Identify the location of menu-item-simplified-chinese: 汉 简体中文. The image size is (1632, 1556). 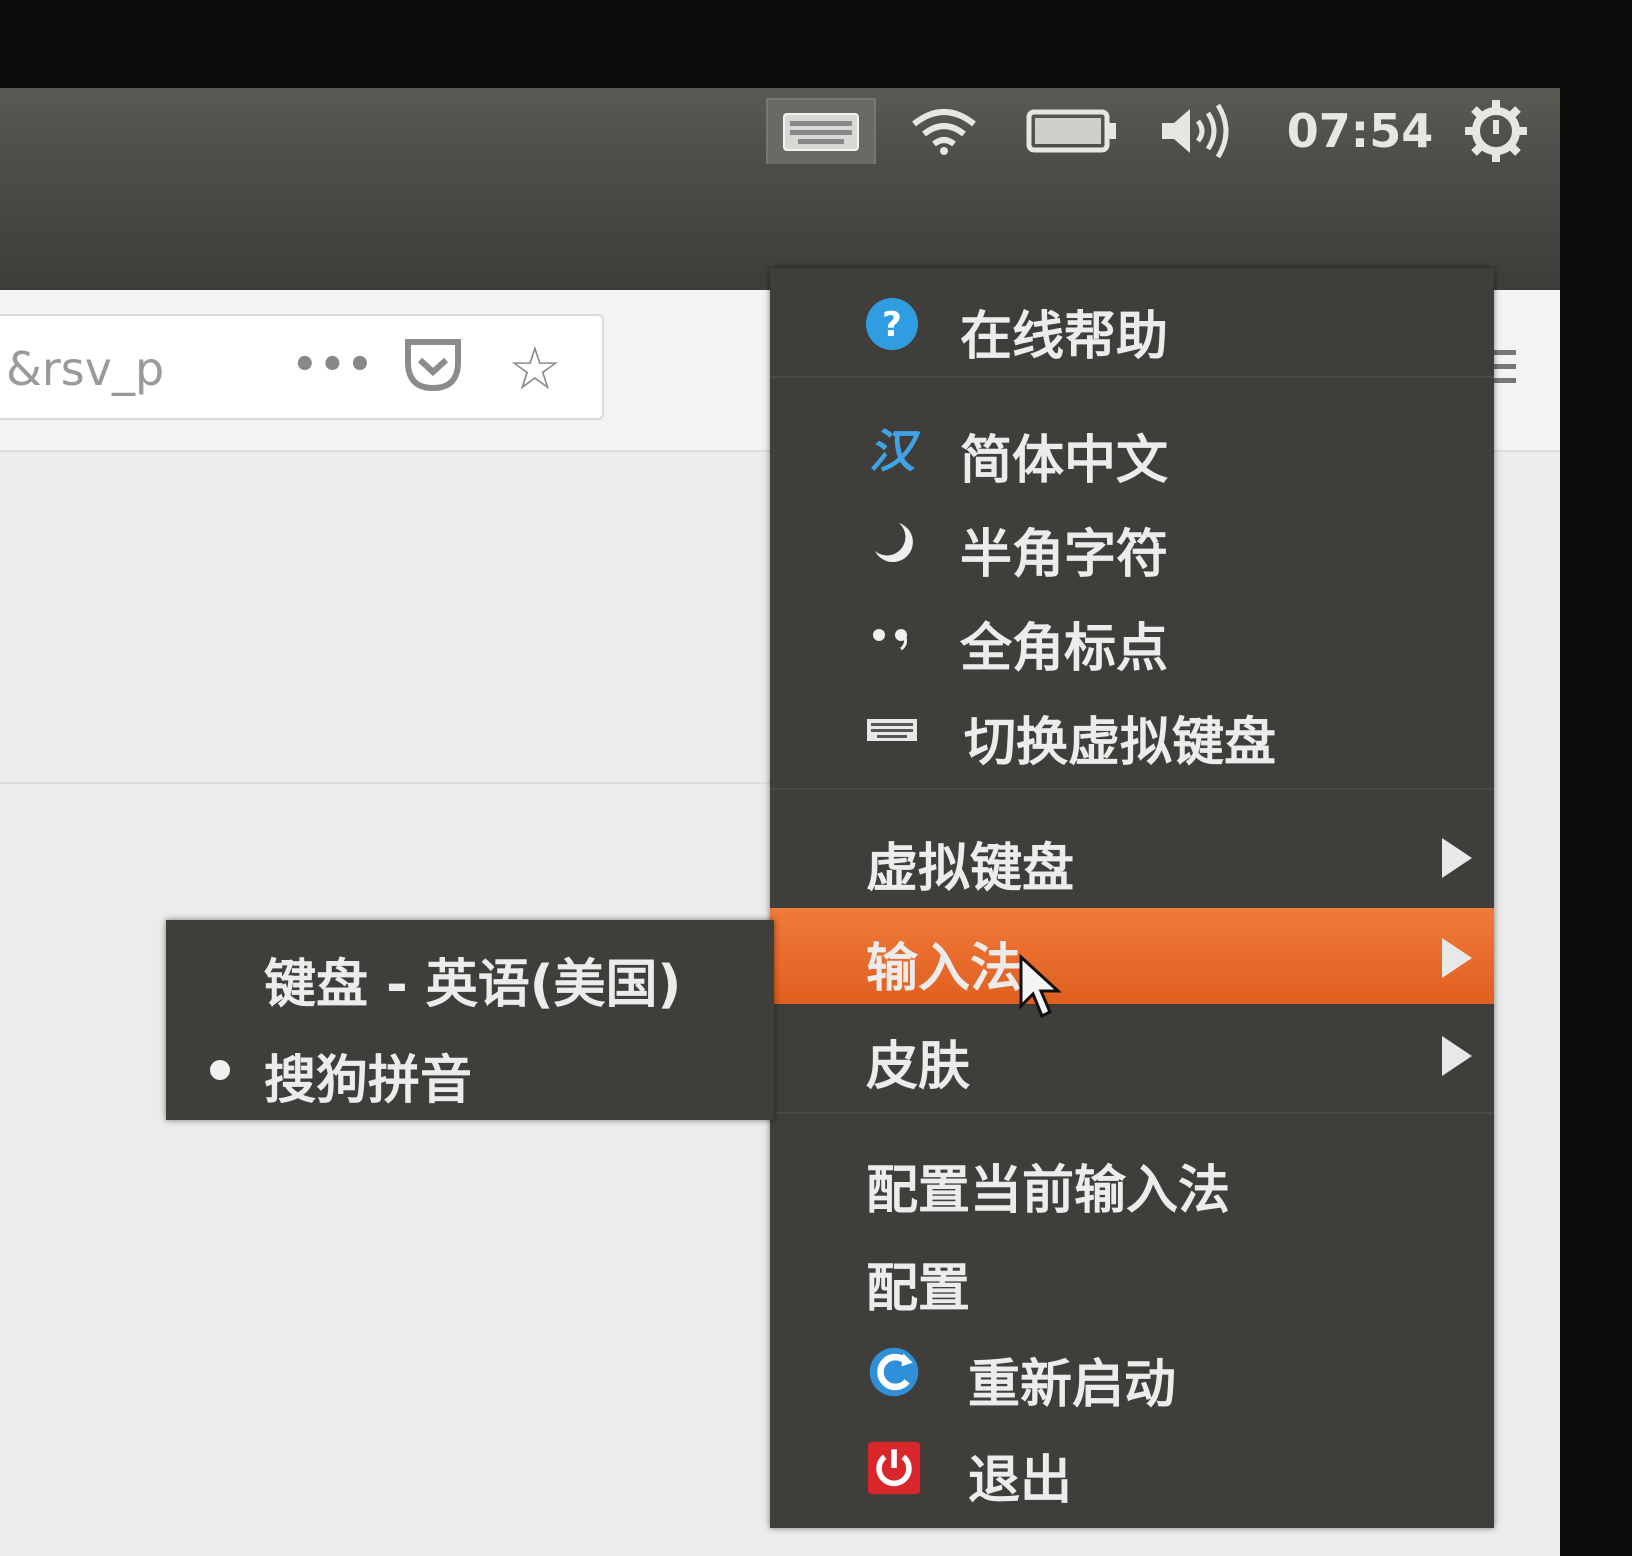
(1132, 448).